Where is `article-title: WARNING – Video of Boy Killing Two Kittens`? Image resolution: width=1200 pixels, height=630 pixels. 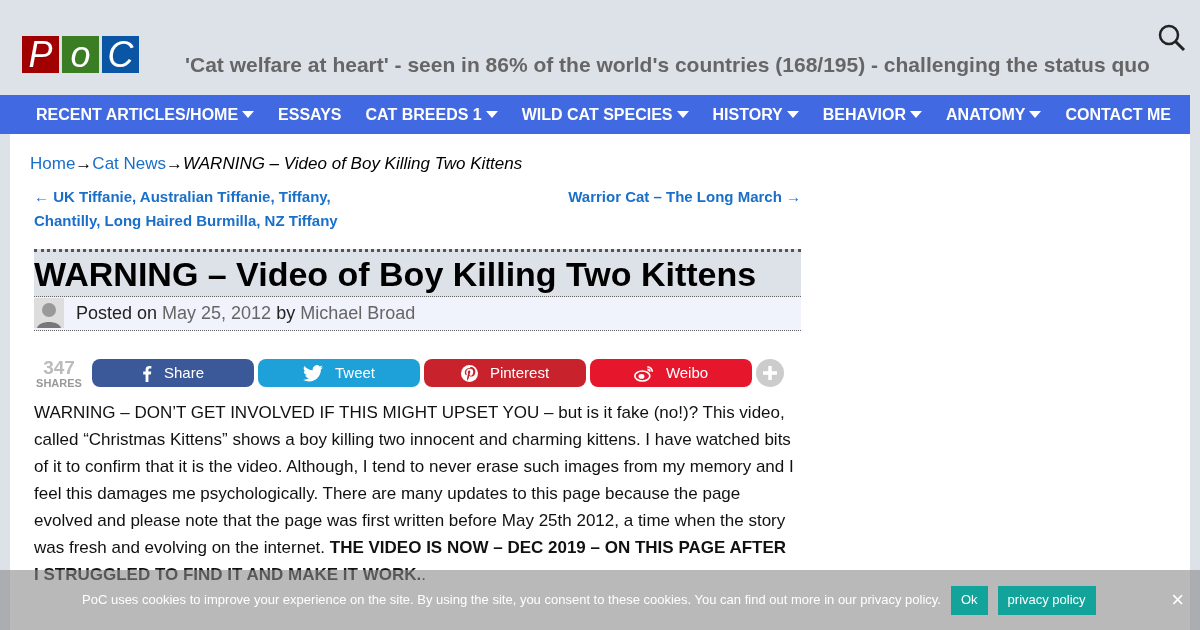
article-title: WARNING – Video of Boy Killing Two Kittens is located at coordinates (417, 272).